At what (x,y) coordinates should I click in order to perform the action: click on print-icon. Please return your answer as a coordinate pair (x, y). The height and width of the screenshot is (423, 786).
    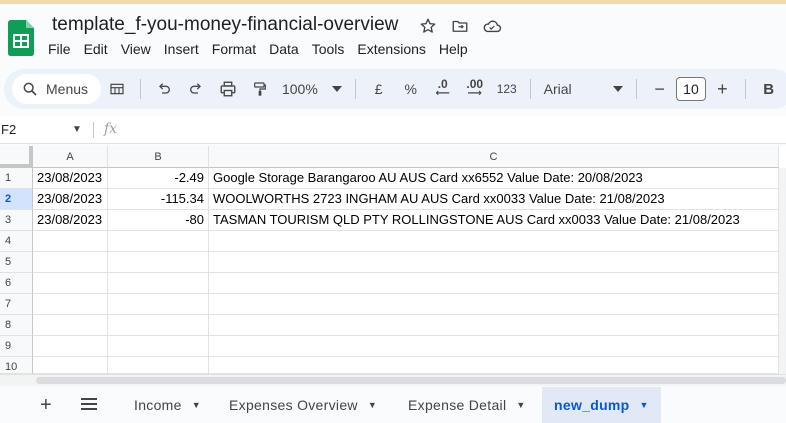
    Looking at the image, I should click on (228, 89).